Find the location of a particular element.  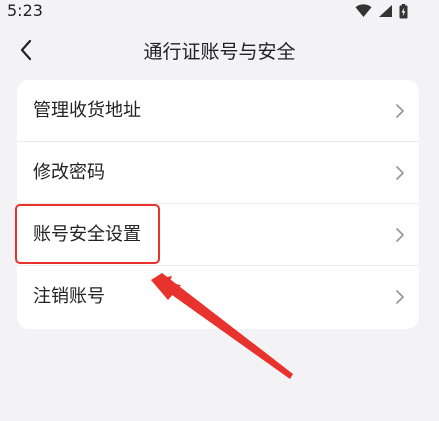

wifi-icon is located at coordinates (363, 11).